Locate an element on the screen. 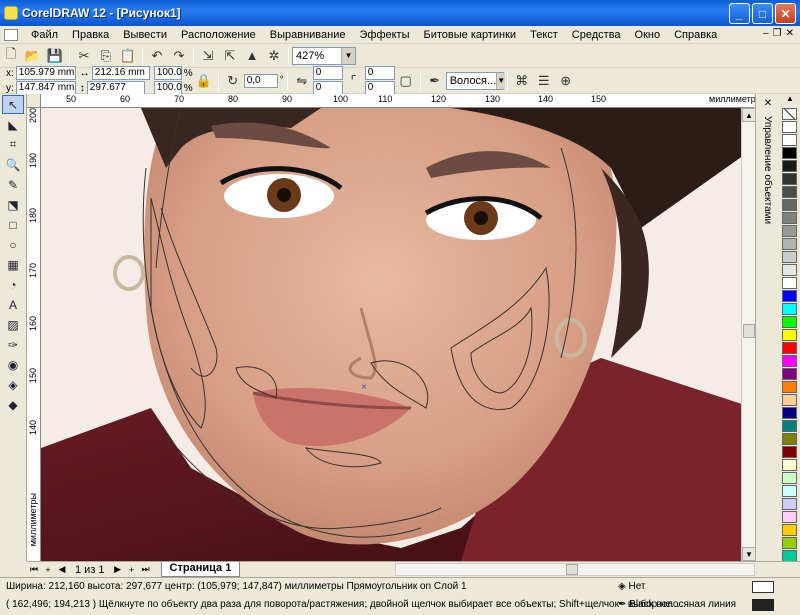 The height and width of the screenshot is (615, 800). y-position-field: 147.847 mm is located at coordinates (45, 88).